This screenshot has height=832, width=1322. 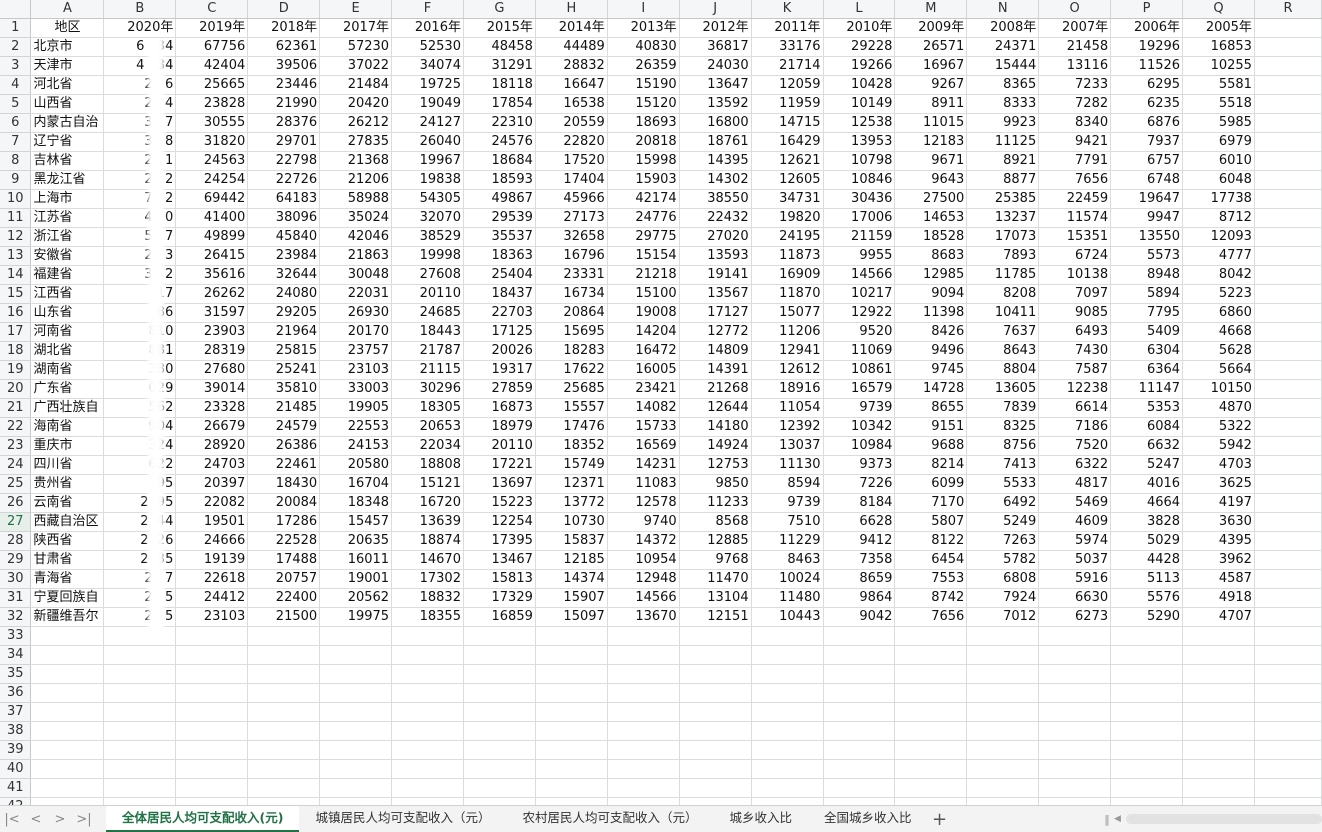 What do you see at coordinates (499, 104) in the screenshot?
I see `data-cell: 17854` at bounding box center [499, 104].